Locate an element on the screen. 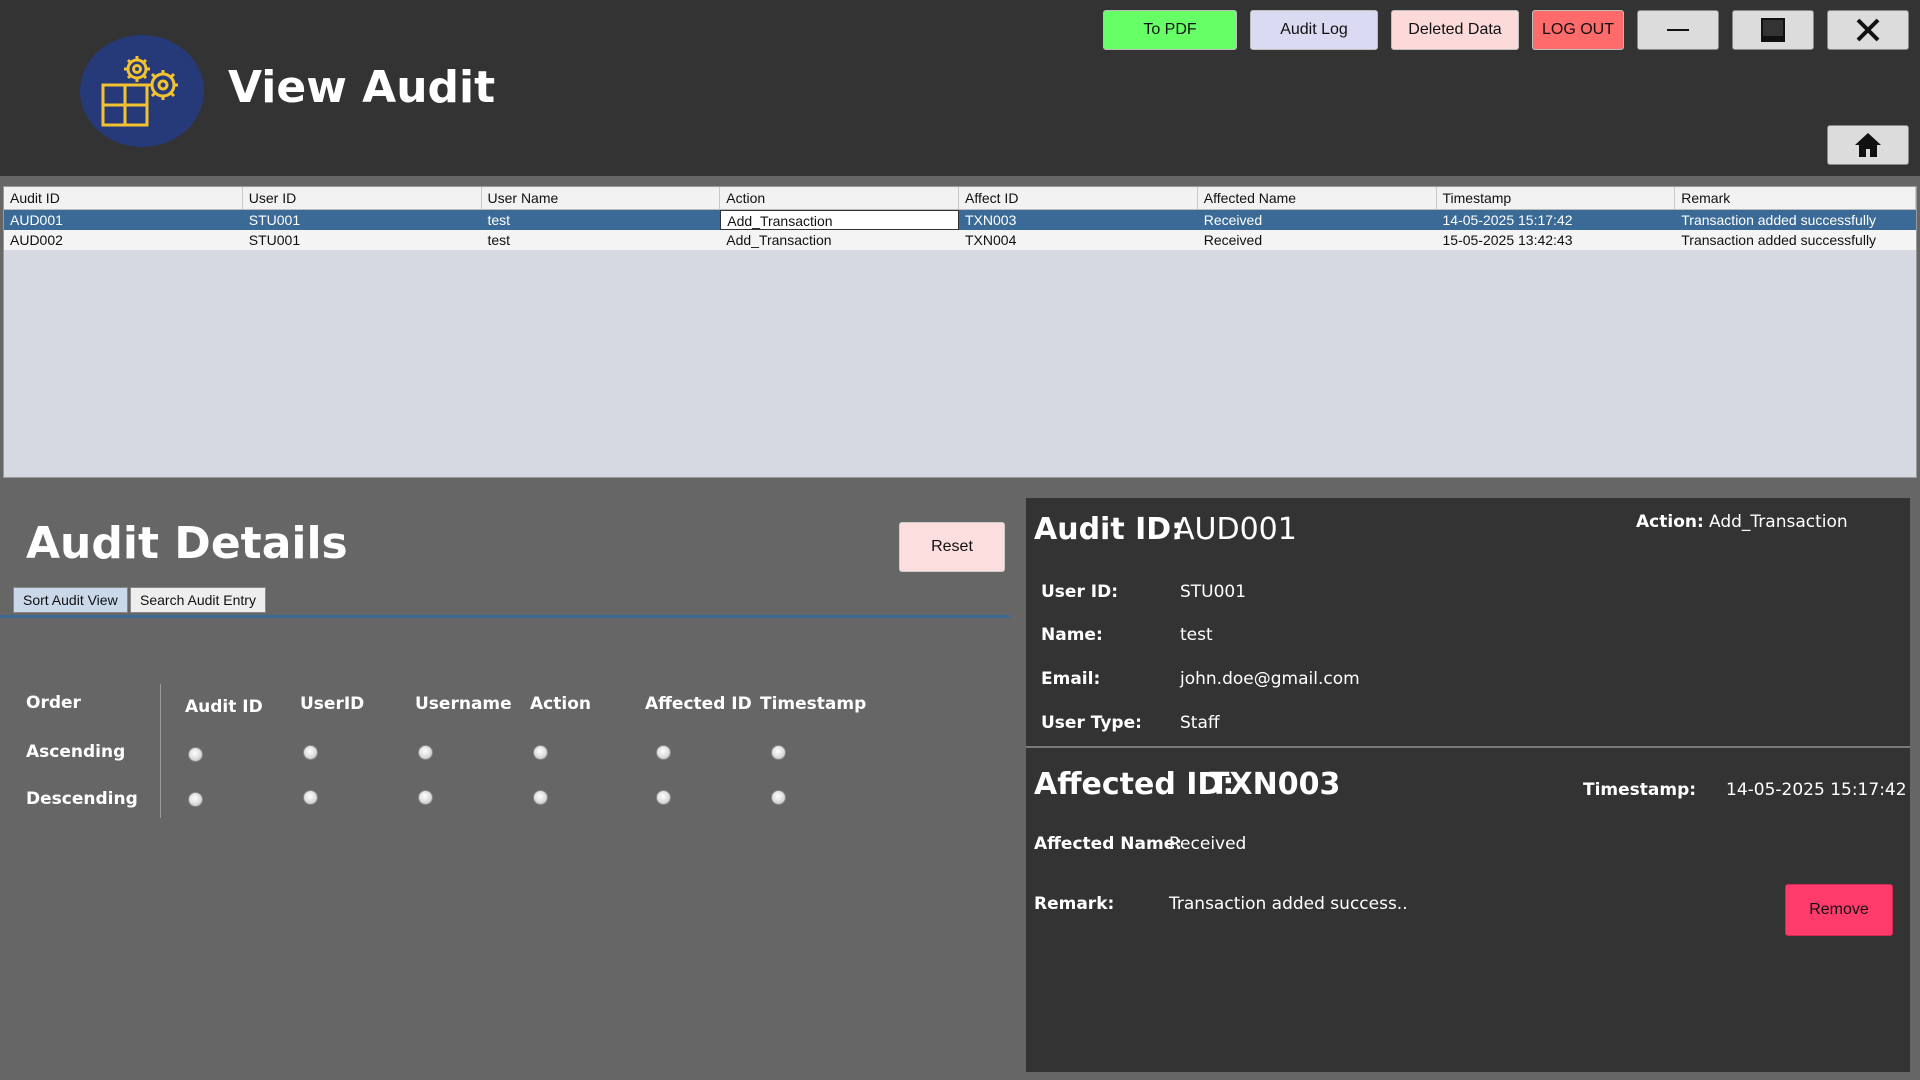  app-logo is located at coordinates (142, 91).